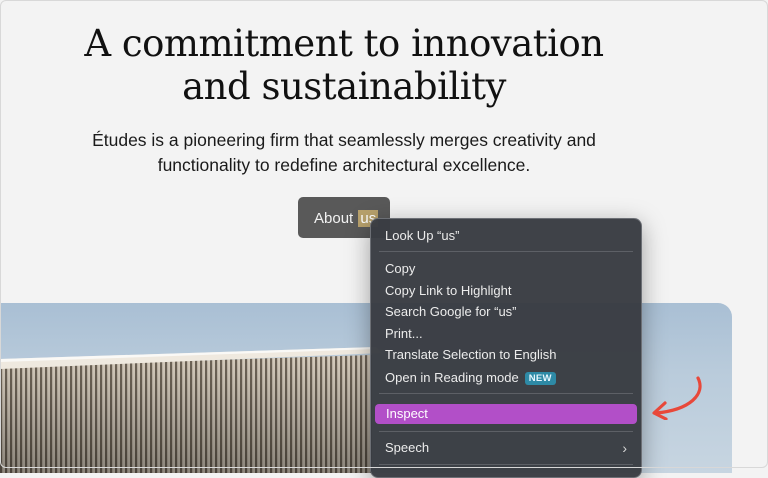  I want to click on menu-item-copy-link-to-highlight: Copy Link to Highlight, so click(509, 291).